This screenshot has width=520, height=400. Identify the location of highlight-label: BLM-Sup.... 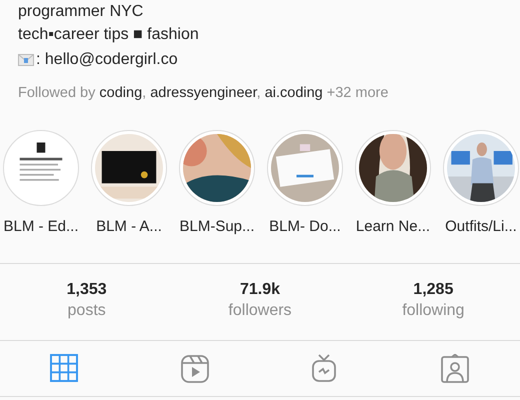
(217, 226).